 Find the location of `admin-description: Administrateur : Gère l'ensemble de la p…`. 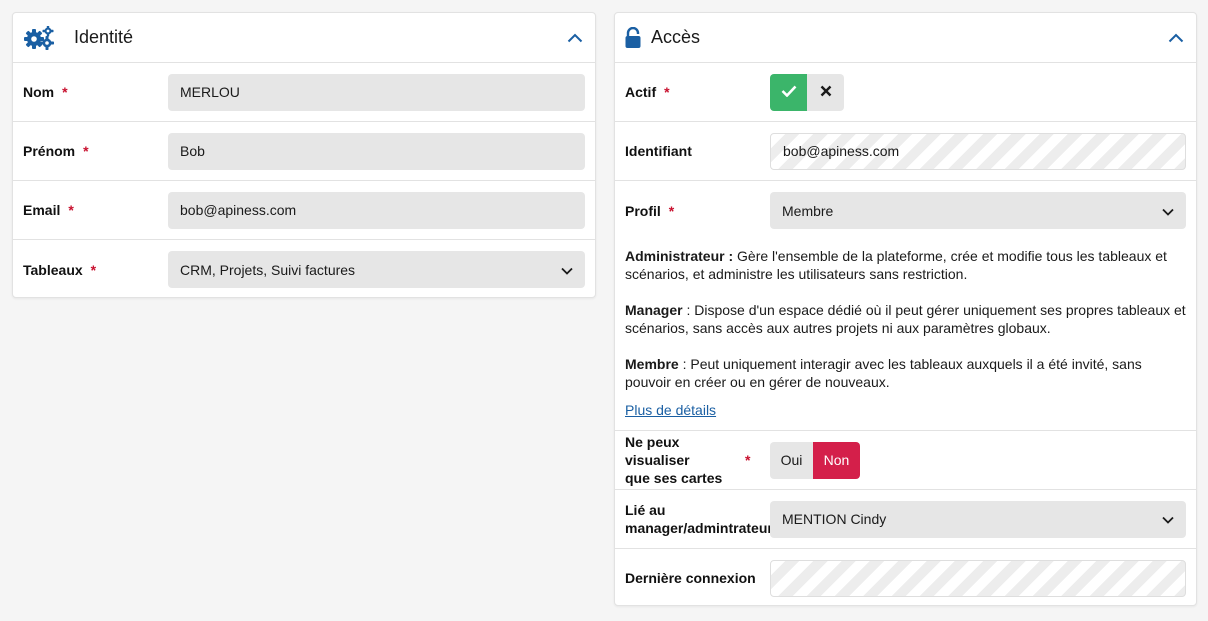

admin-description: Administrateur : Gère l'ensemble de la p… is located at coordinates (905, 265).